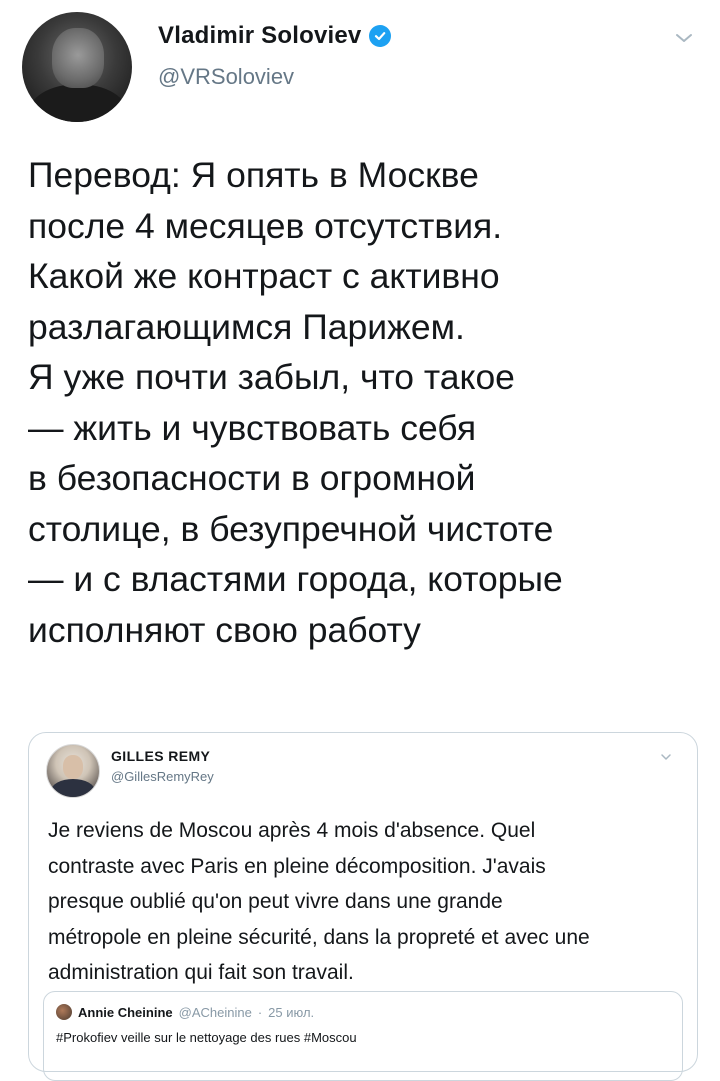  What do you see at coordinates (253, 175) in the screenshot?
I see `tweet-line: Перевод: Я опять в Москве` at bounding box center [253, 175].